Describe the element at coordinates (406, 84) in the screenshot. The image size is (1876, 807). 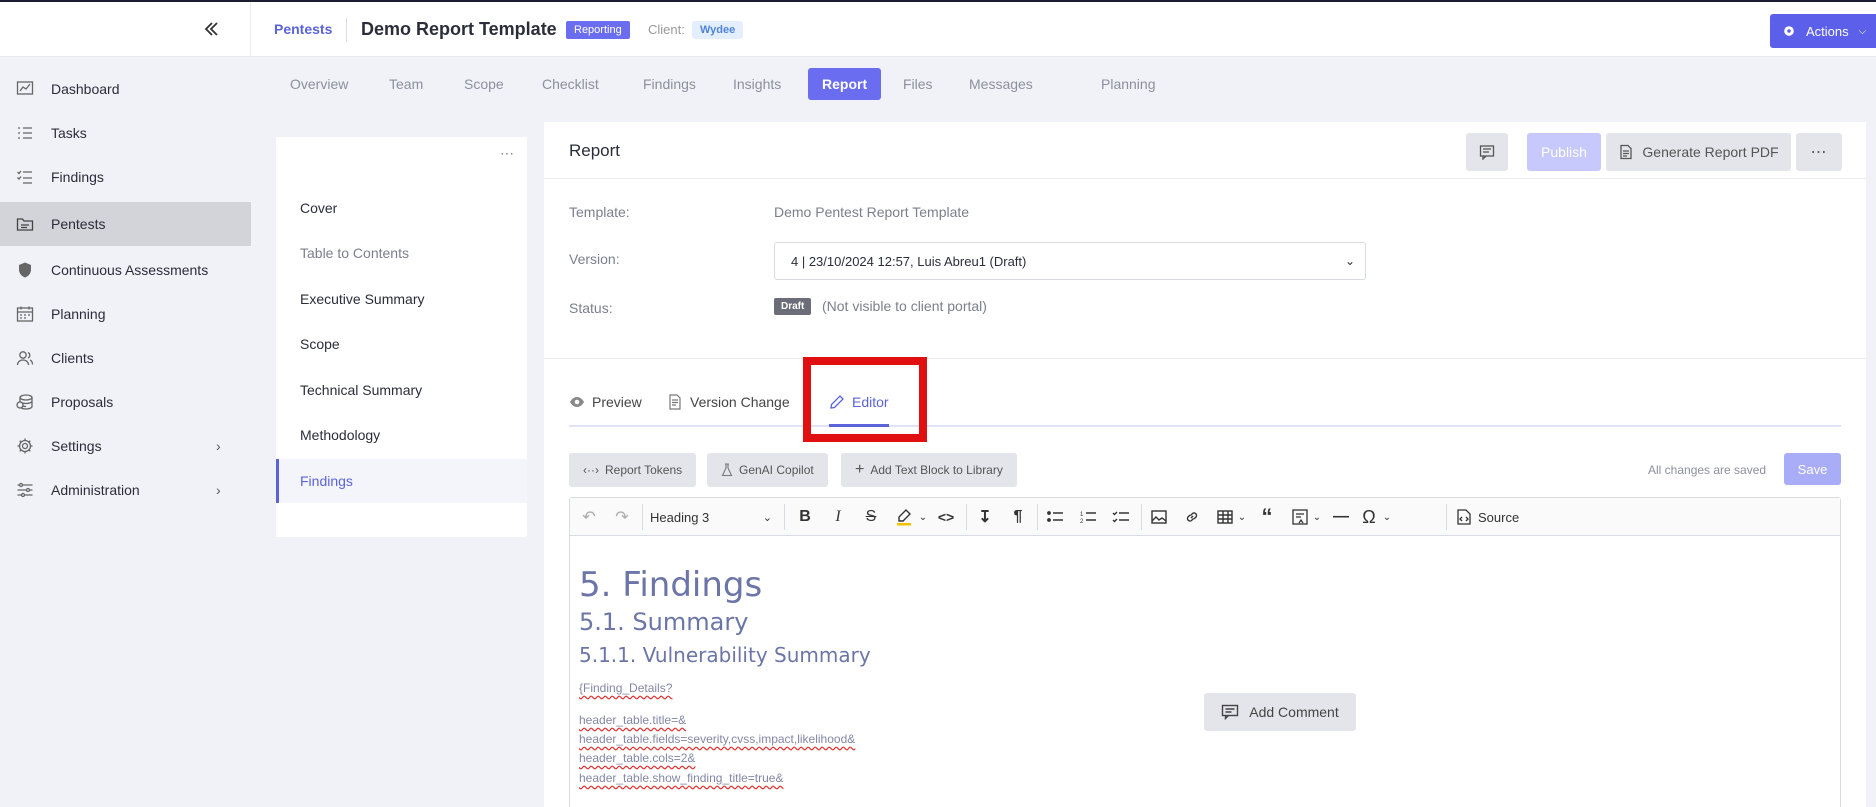
I see `tab-team: Team` at that location.